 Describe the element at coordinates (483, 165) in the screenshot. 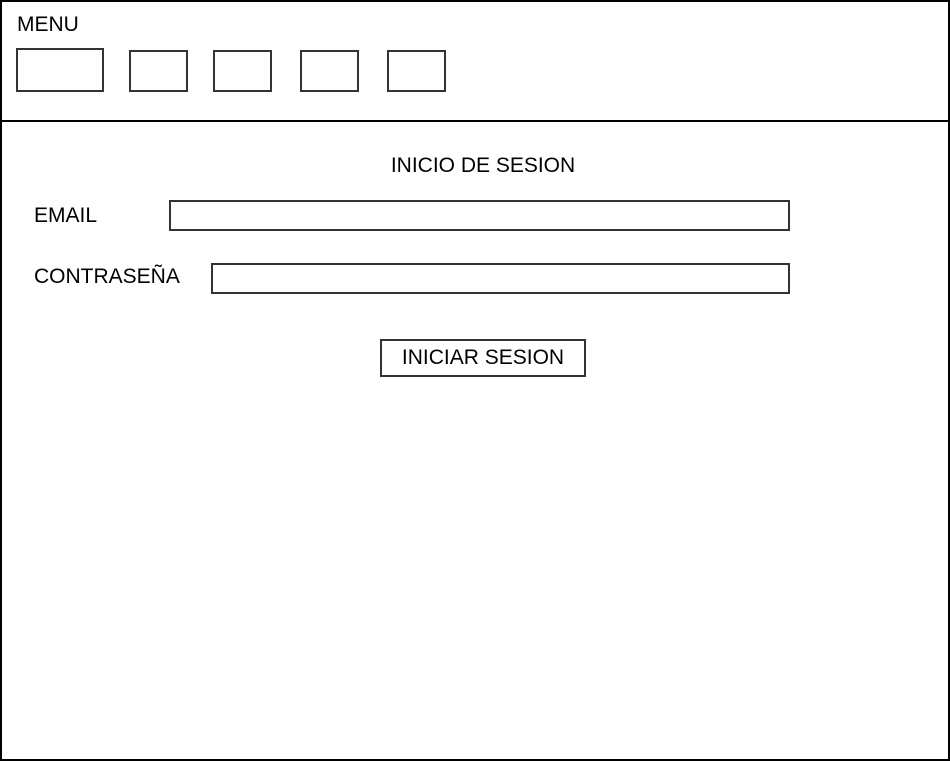

I see `page-title: INICIO DE SESION` at that location.